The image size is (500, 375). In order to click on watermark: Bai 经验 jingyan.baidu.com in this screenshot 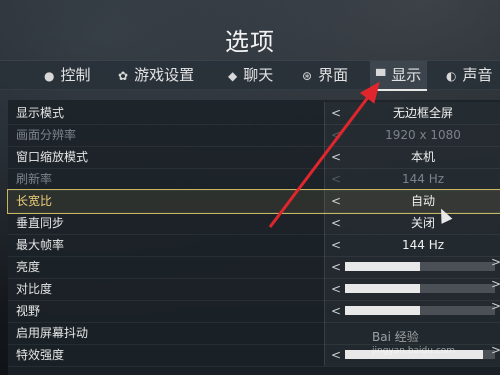, I will do `click(413, 344)`.